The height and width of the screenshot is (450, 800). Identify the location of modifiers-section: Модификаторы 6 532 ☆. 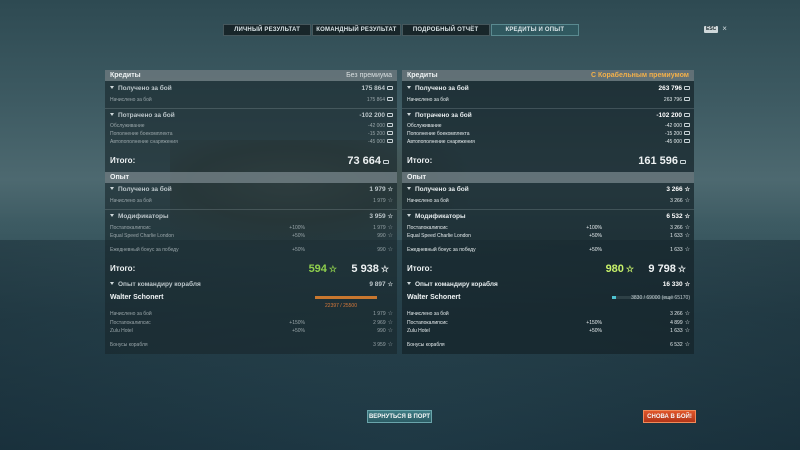
(548, 217).